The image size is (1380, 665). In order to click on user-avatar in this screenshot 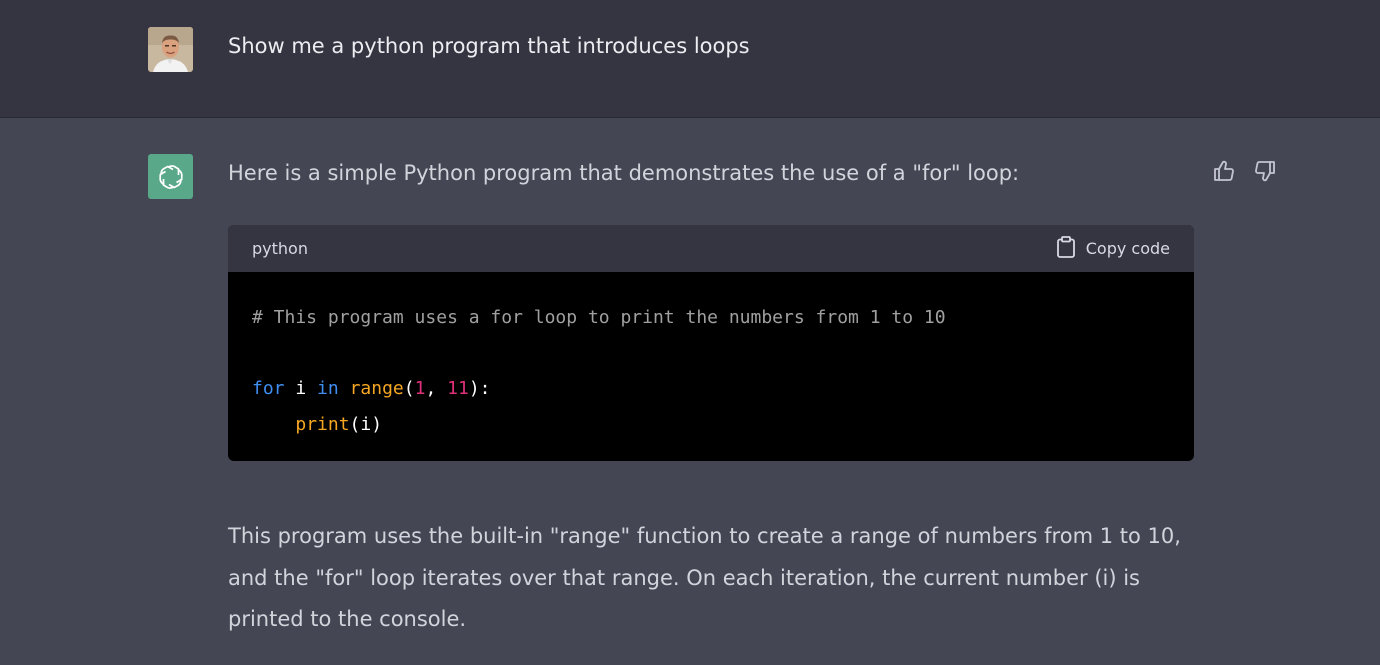, I will do `click(170, 49)`.